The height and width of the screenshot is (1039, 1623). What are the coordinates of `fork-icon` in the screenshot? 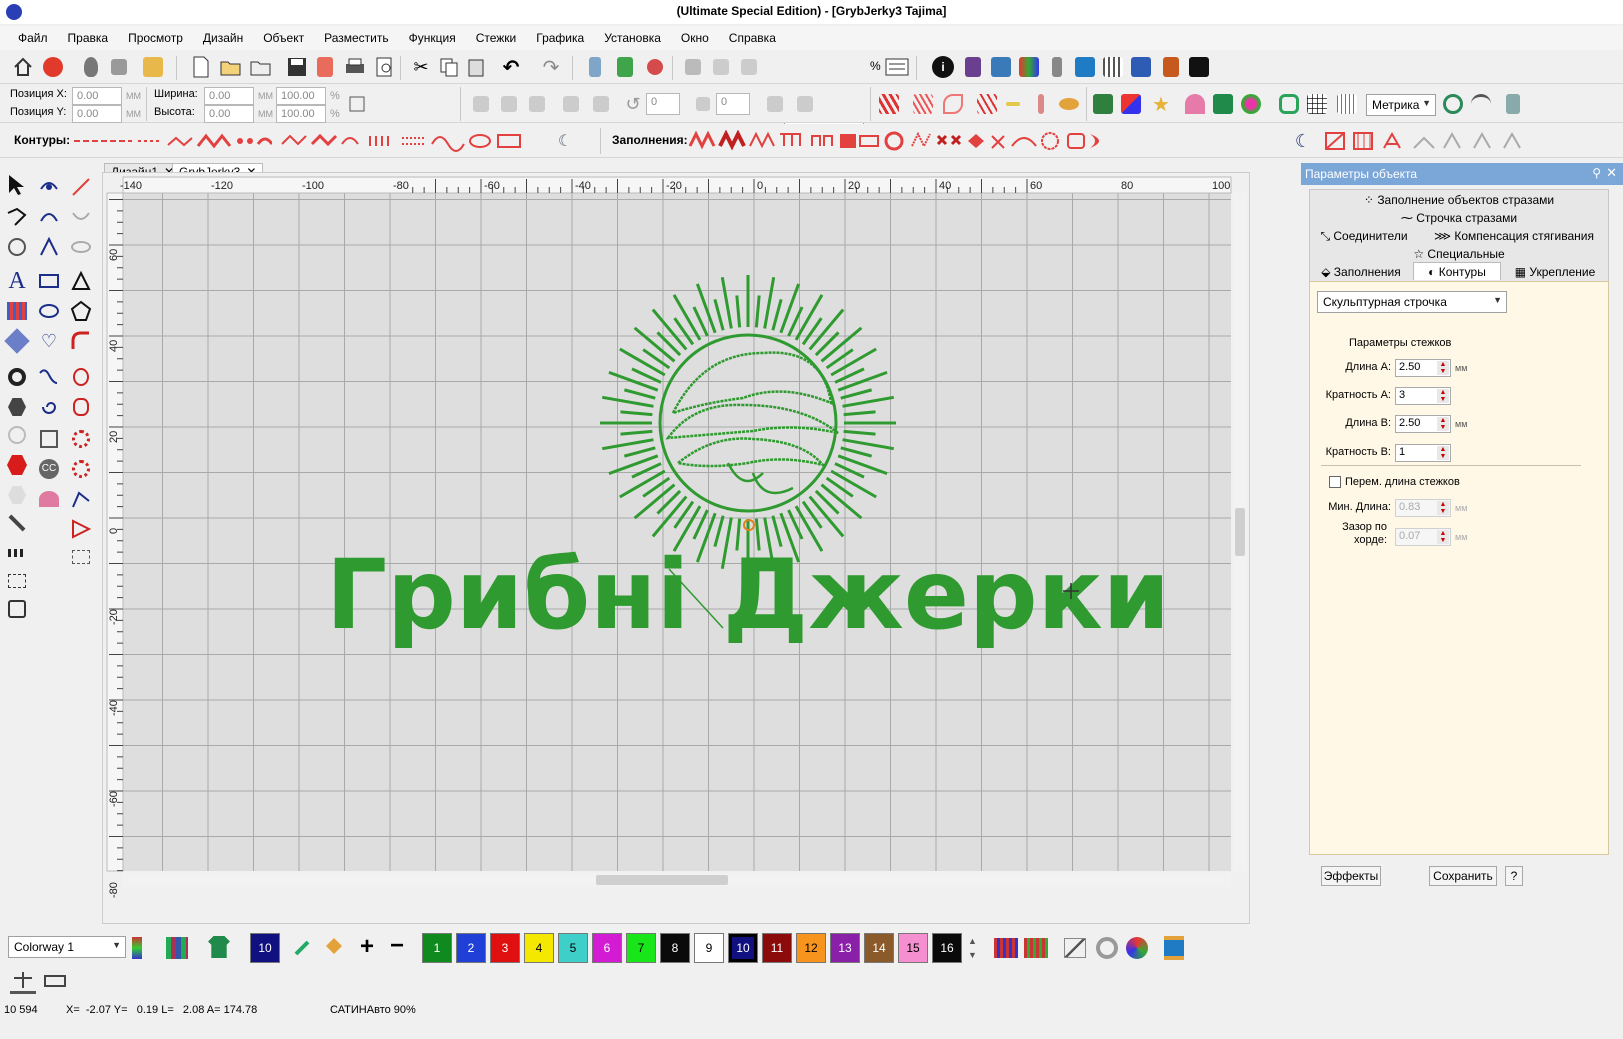 It's located at (1041, 104).